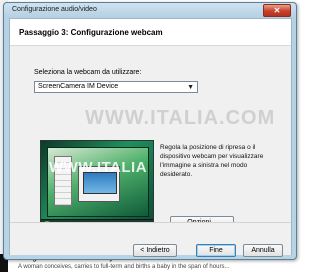 This screenshot has width=320, height=272. I want to click on wizard-header: Passaggio 3: Configurazione webcam, so click(150, 32).